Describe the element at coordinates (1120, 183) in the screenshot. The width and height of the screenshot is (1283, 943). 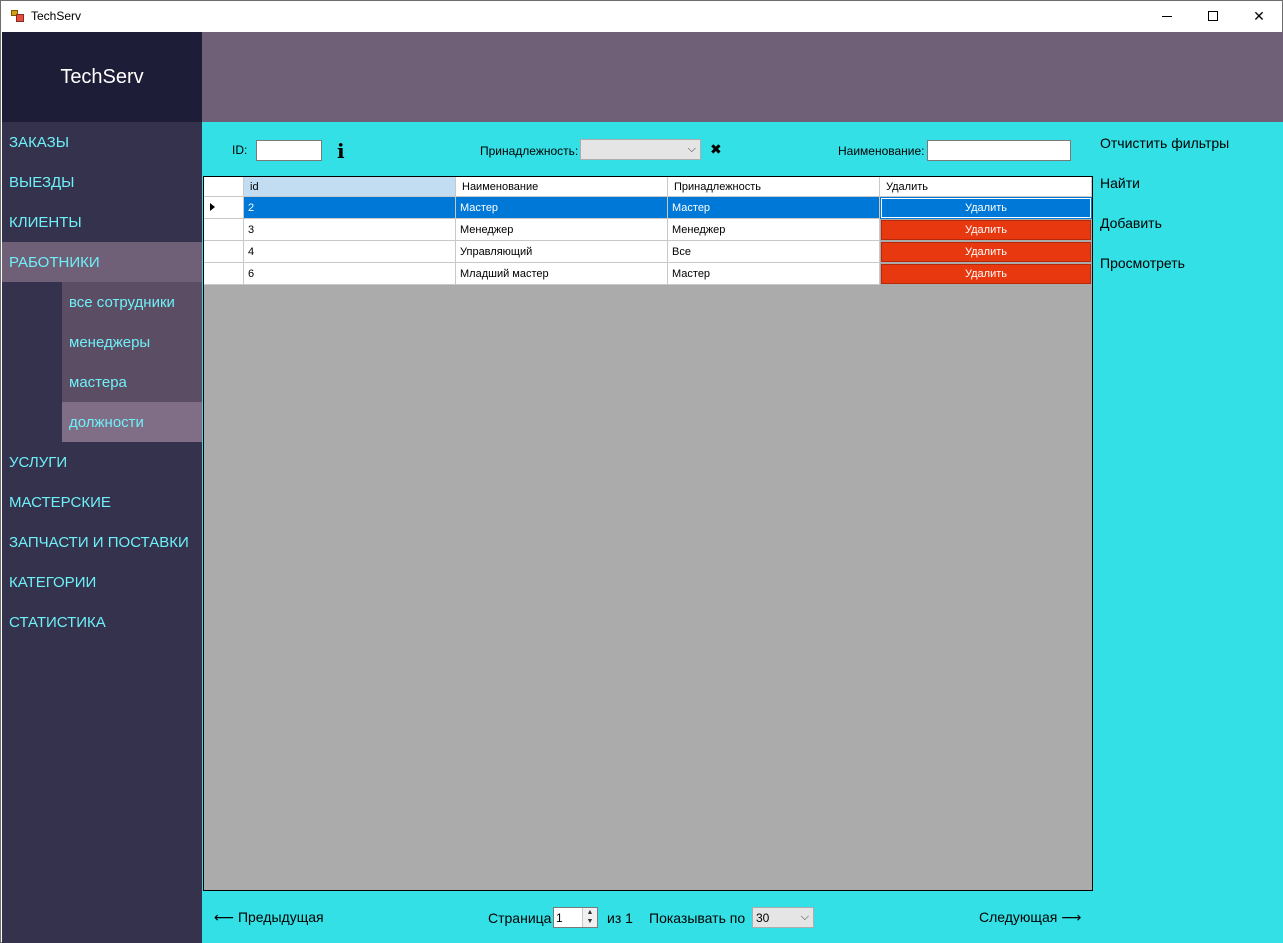
I see `find-button: Найти` at that location.